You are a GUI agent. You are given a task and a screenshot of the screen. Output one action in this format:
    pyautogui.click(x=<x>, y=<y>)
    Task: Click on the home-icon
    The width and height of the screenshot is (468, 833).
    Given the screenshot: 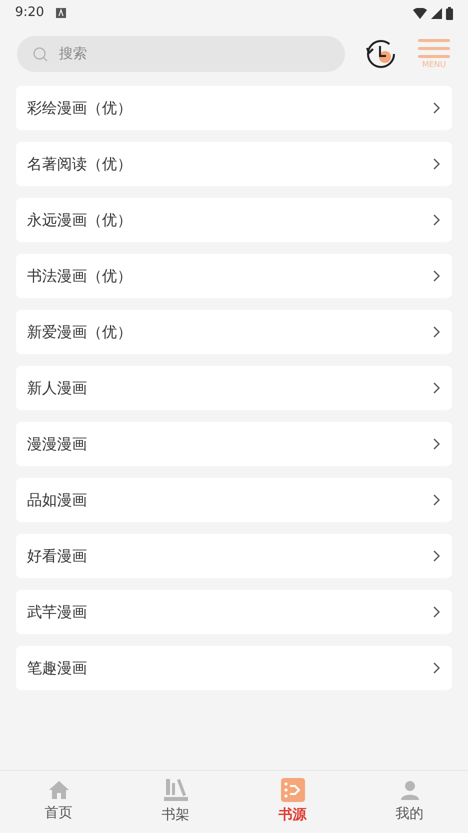 What is the action you would take?
    pyautogui.click(x=59, y=790)
    